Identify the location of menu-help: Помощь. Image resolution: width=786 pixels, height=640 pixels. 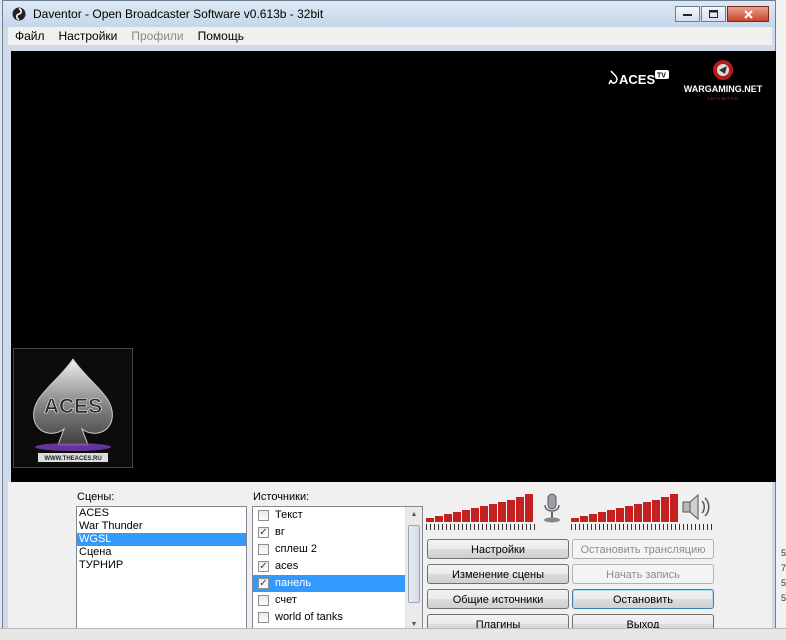
(221, 36).